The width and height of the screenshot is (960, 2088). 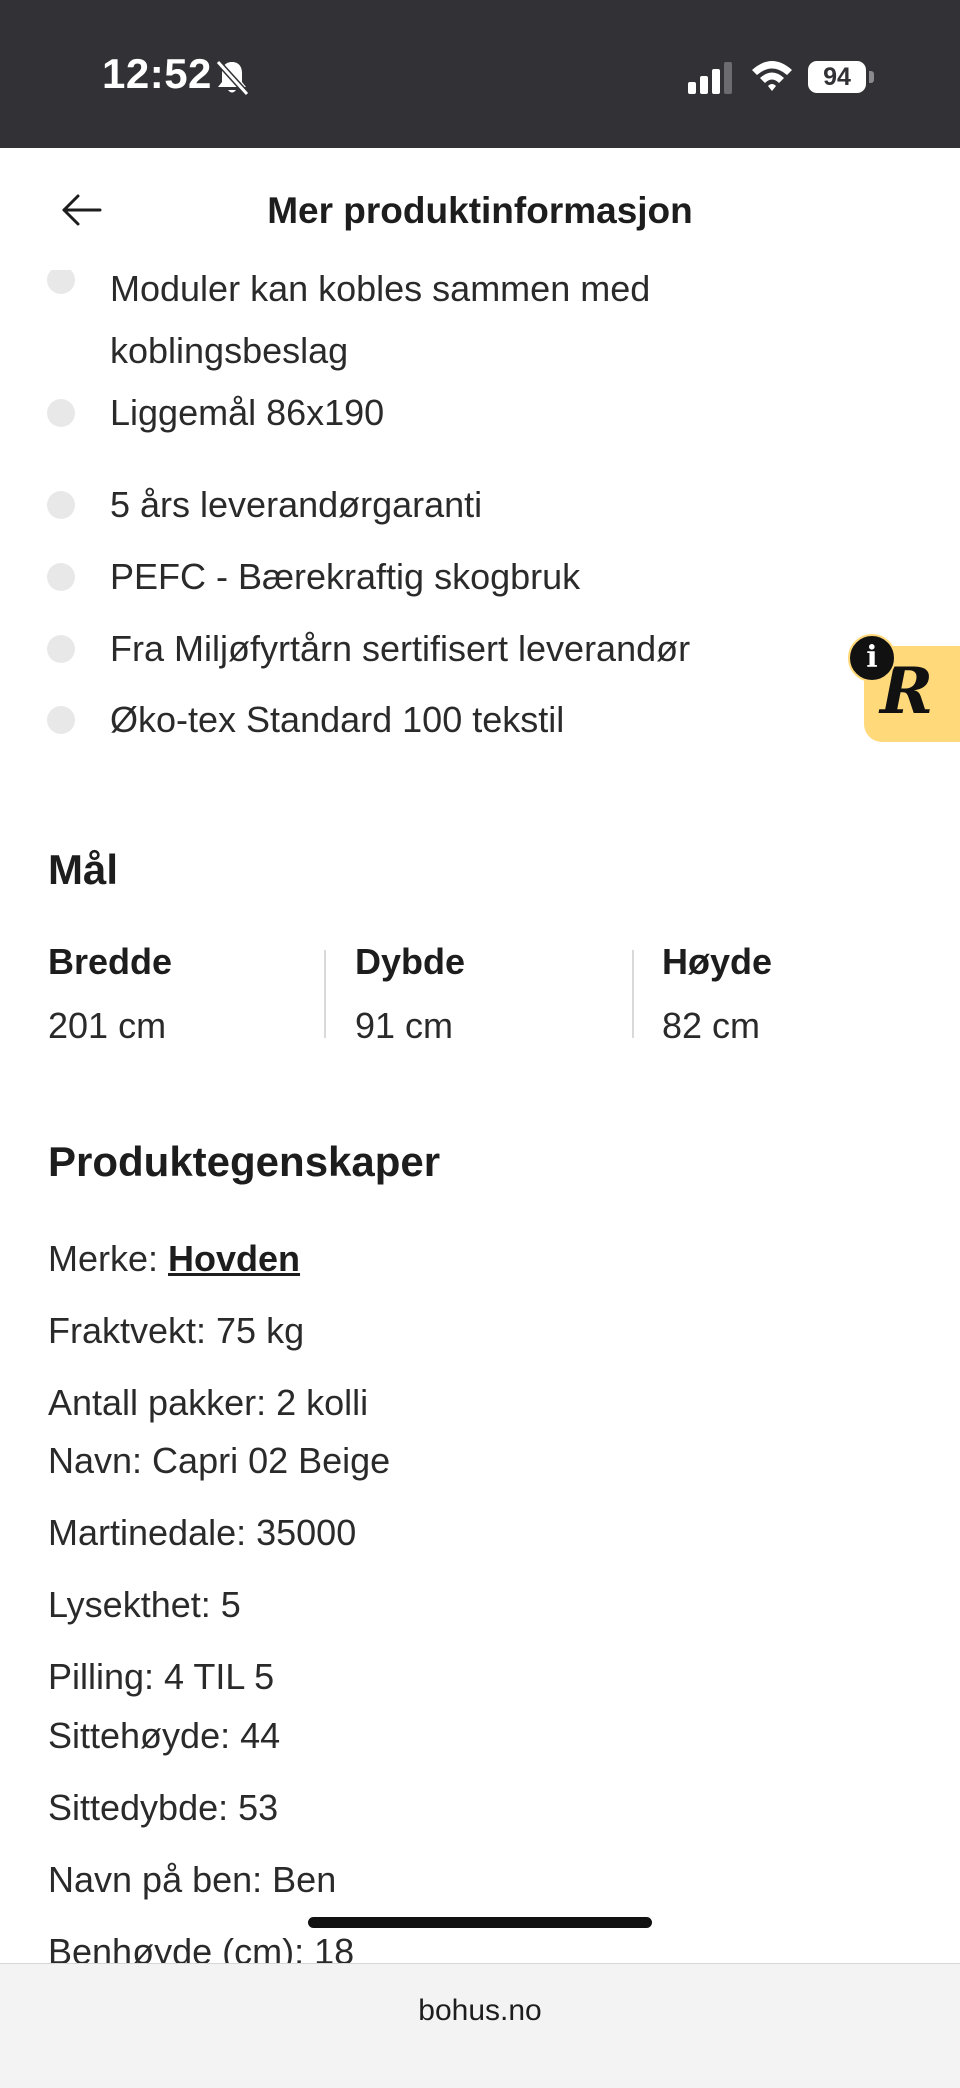 I want to click on list-item-text: 5 års leverandørgaranti, so click(x=296, y=504).